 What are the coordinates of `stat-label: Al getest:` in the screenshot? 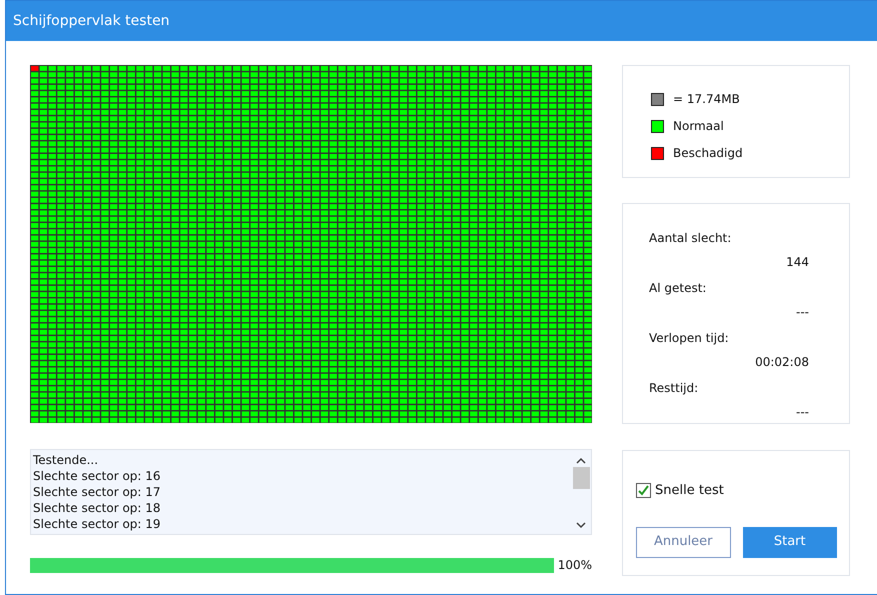 It's located at (678, 288).